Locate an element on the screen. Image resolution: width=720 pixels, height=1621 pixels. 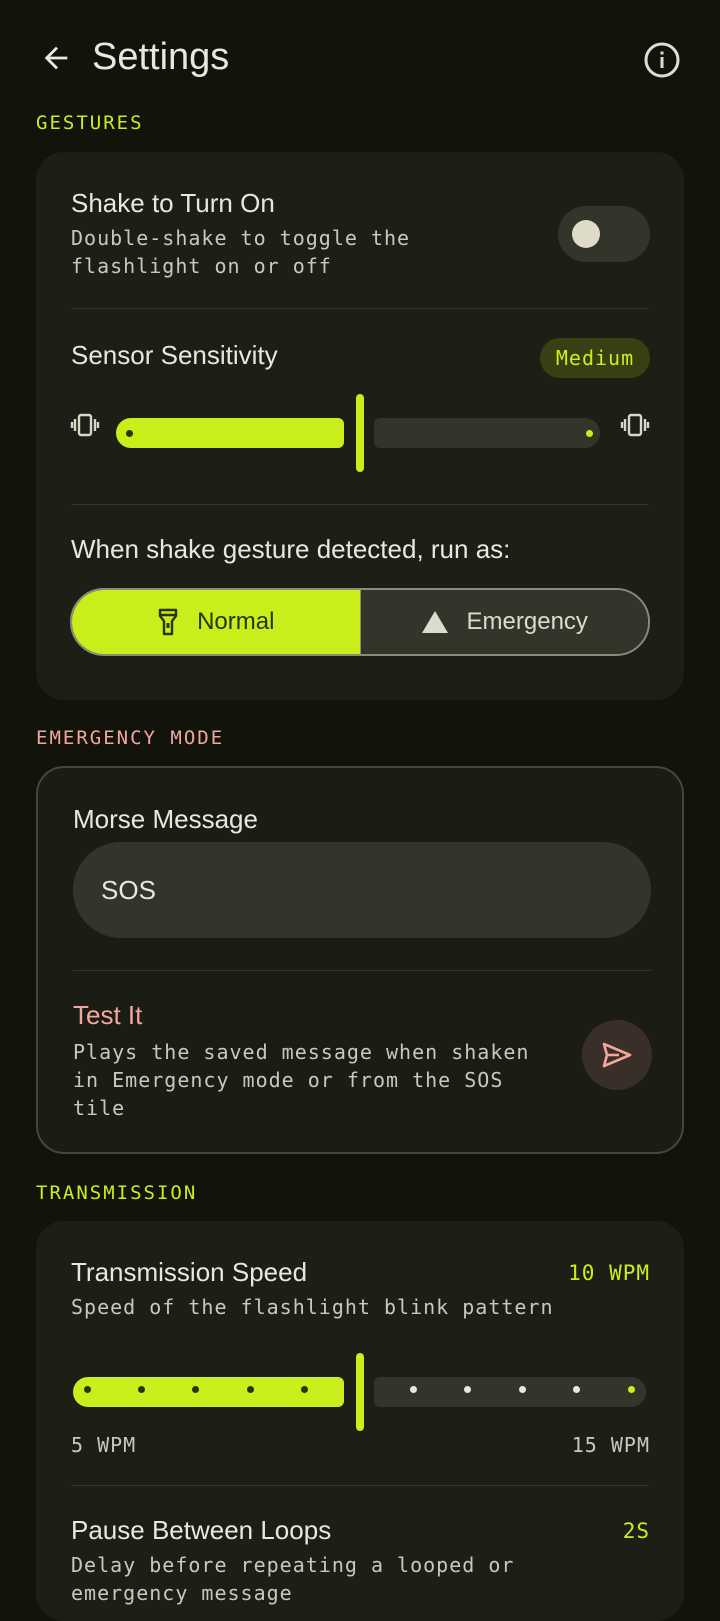
info-icon is located at coordinates (662, 60).